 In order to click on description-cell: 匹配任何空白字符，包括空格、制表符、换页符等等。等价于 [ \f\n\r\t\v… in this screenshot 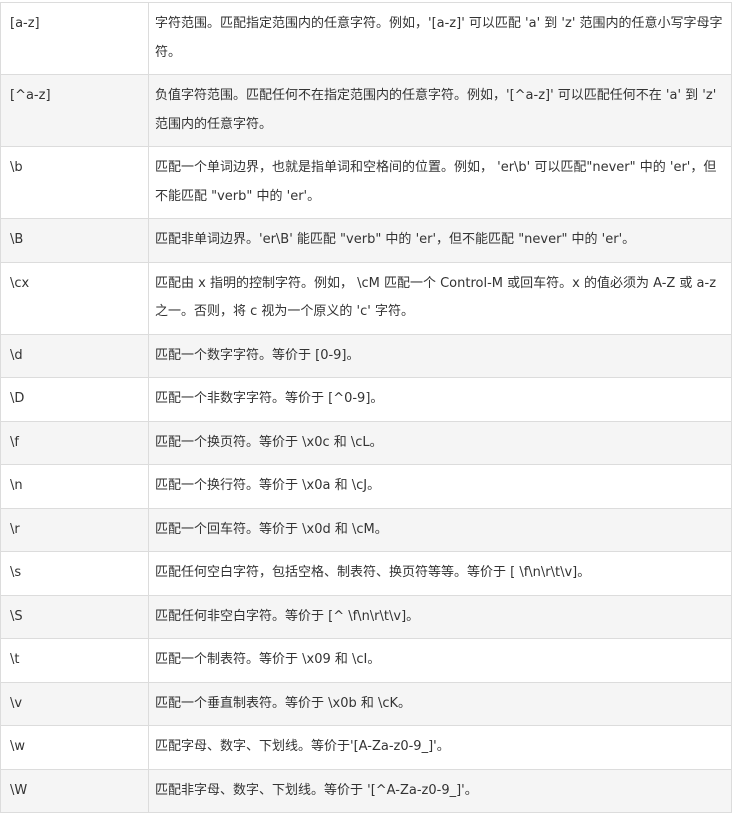, I will do `click(440, 573)`.